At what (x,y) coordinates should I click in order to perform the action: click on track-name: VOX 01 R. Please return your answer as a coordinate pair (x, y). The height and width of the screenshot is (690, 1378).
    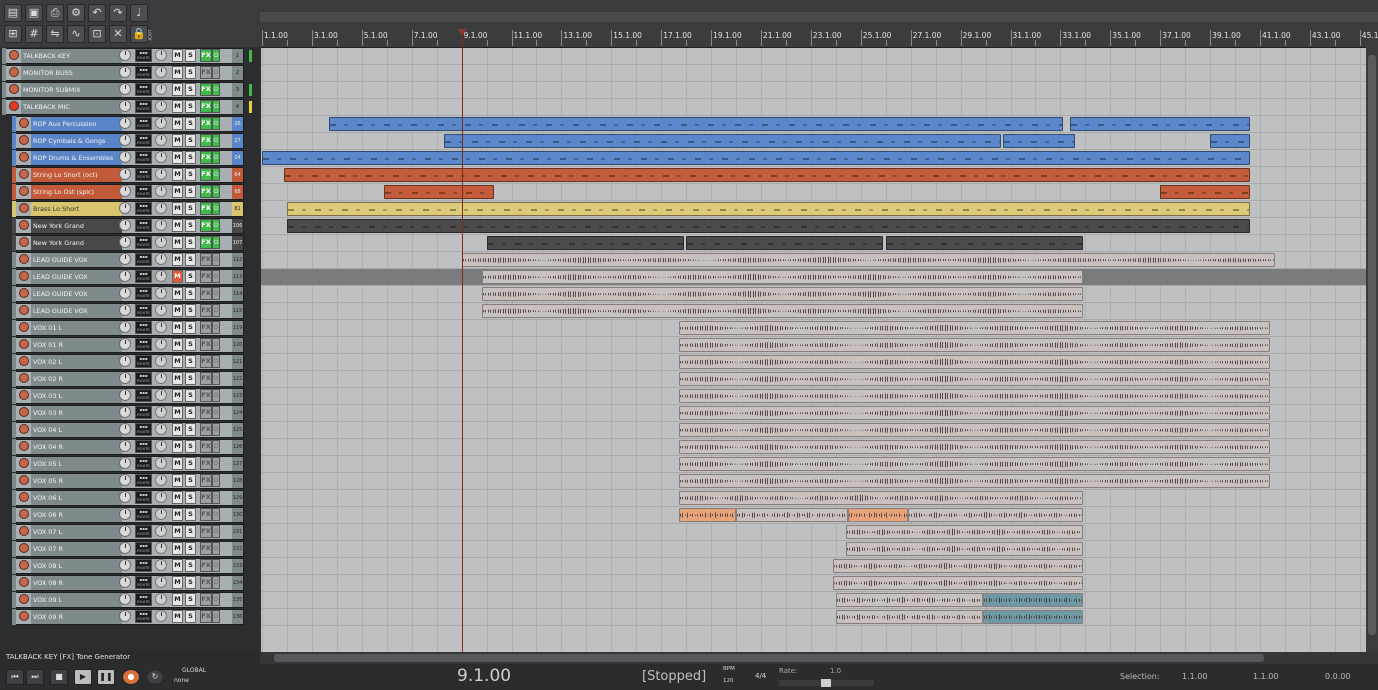
    Looking at the image, I should click on (76, 345).